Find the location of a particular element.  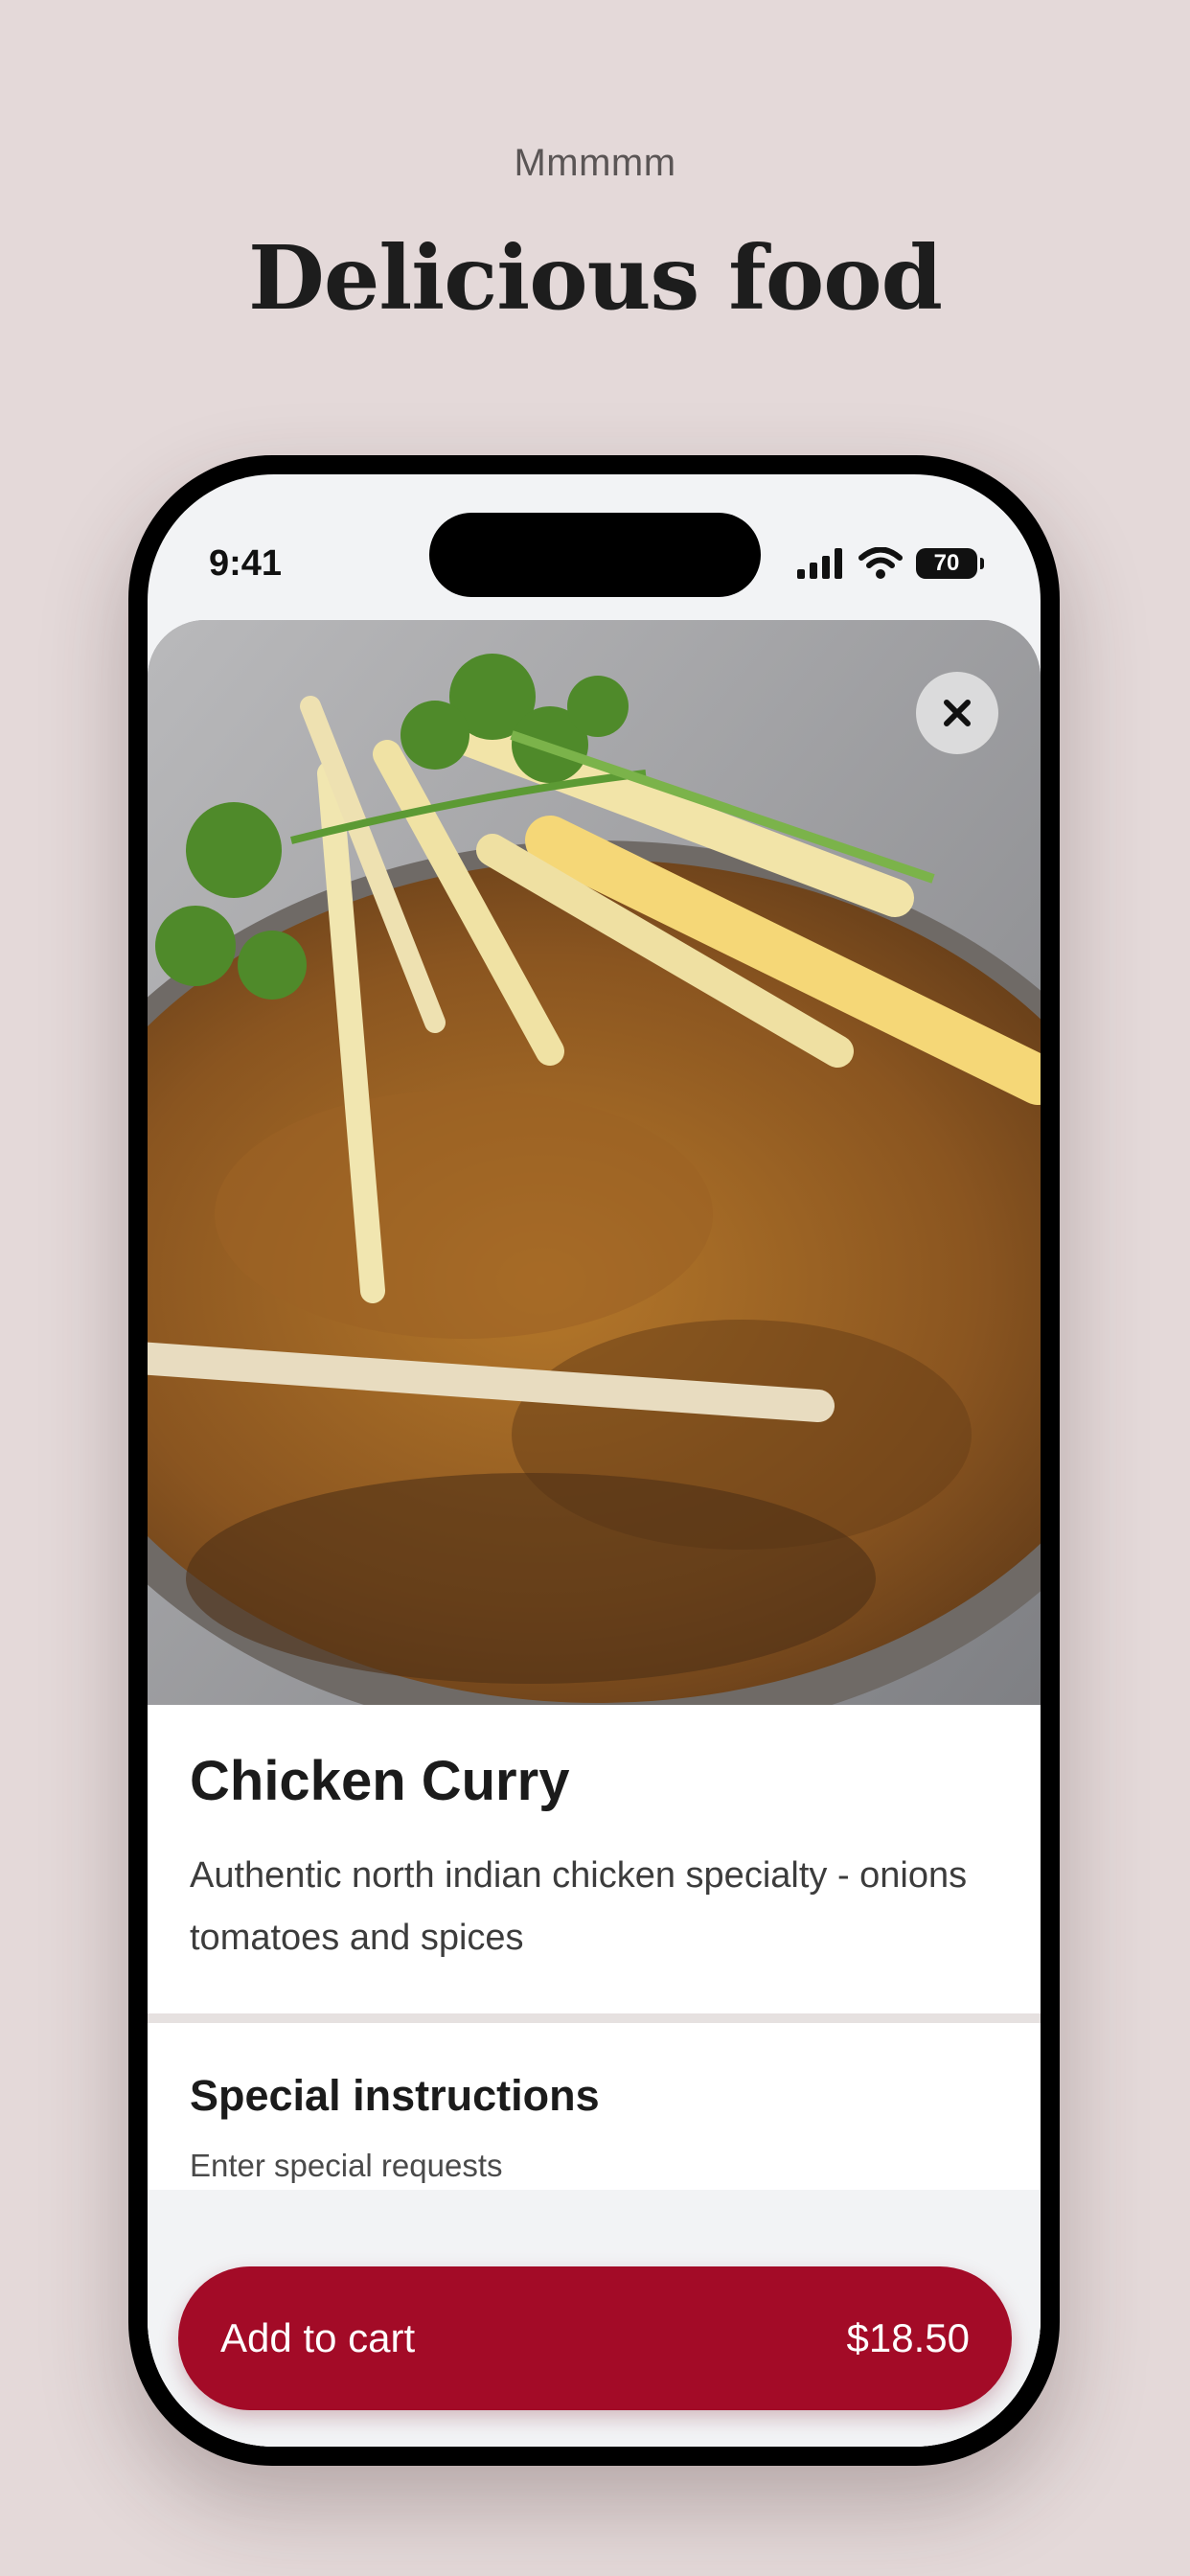

battery-level: 70 is located at coordinates (947, 563).